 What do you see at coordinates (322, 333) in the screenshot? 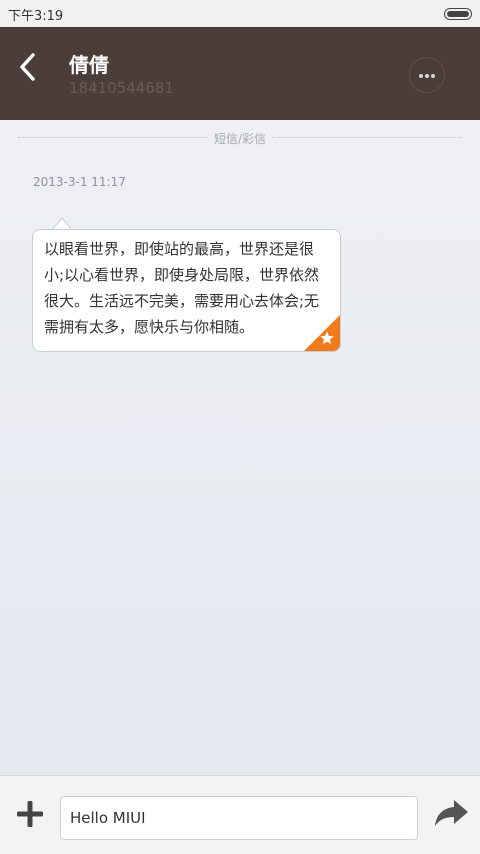
I see `star-icon` at bounding box center [322, 333].